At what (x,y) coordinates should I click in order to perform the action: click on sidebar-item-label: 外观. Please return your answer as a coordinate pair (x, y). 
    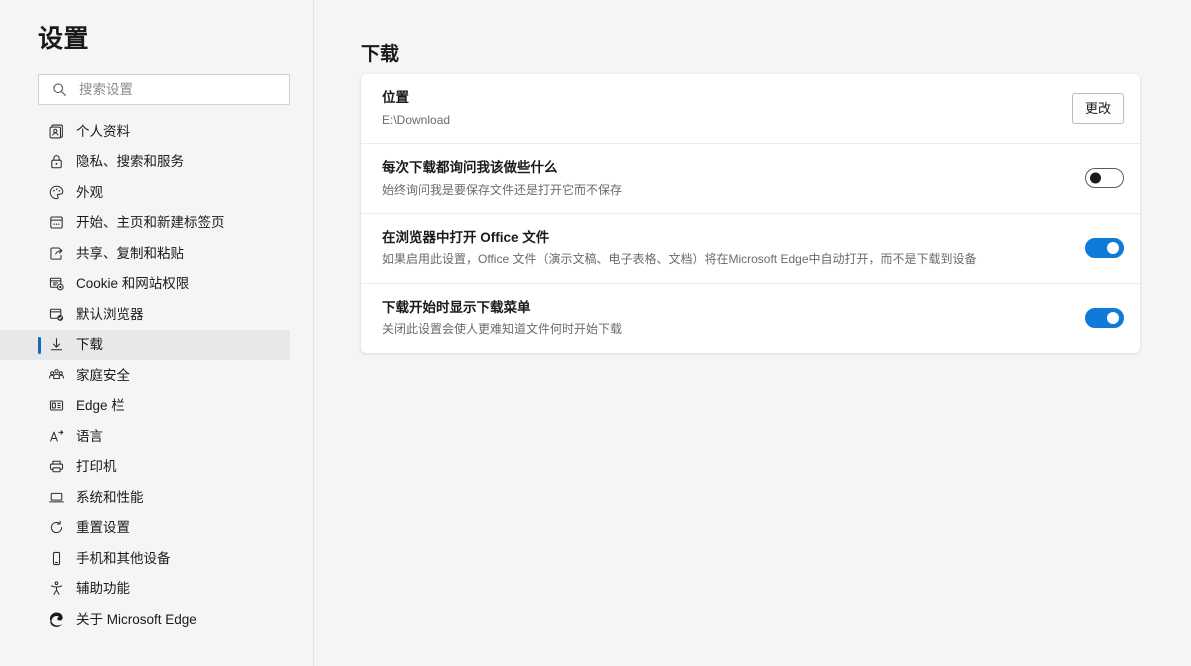
    Looking at the image, I should click on (89, 192).